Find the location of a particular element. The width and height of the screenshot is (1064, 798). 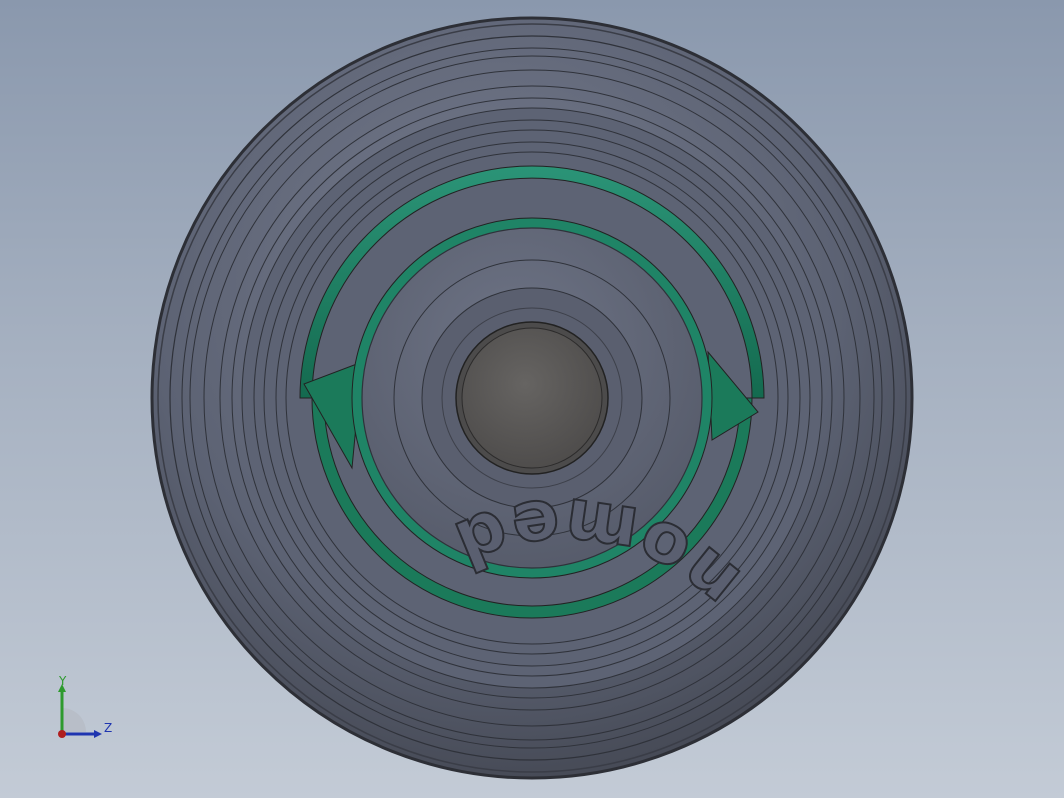

coordinate-triad-icon: Y Z is located at coordinates (84, 710).